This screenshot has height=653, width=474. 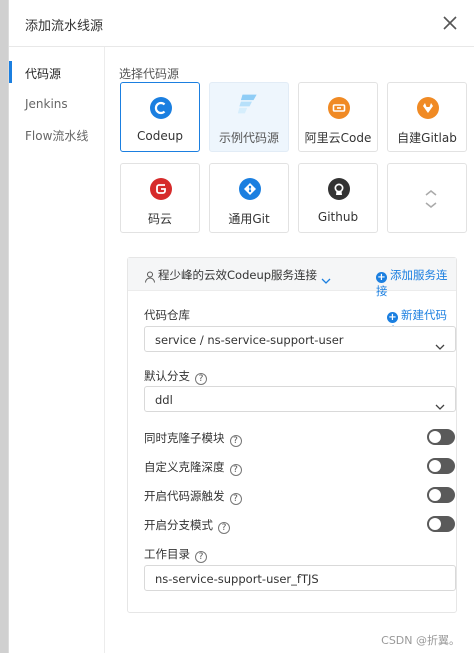 What do you see at coordinates (420, 640) in the screenshot?
I see `watermark: CSDN @折翼。` at bounding box center [420, 640].